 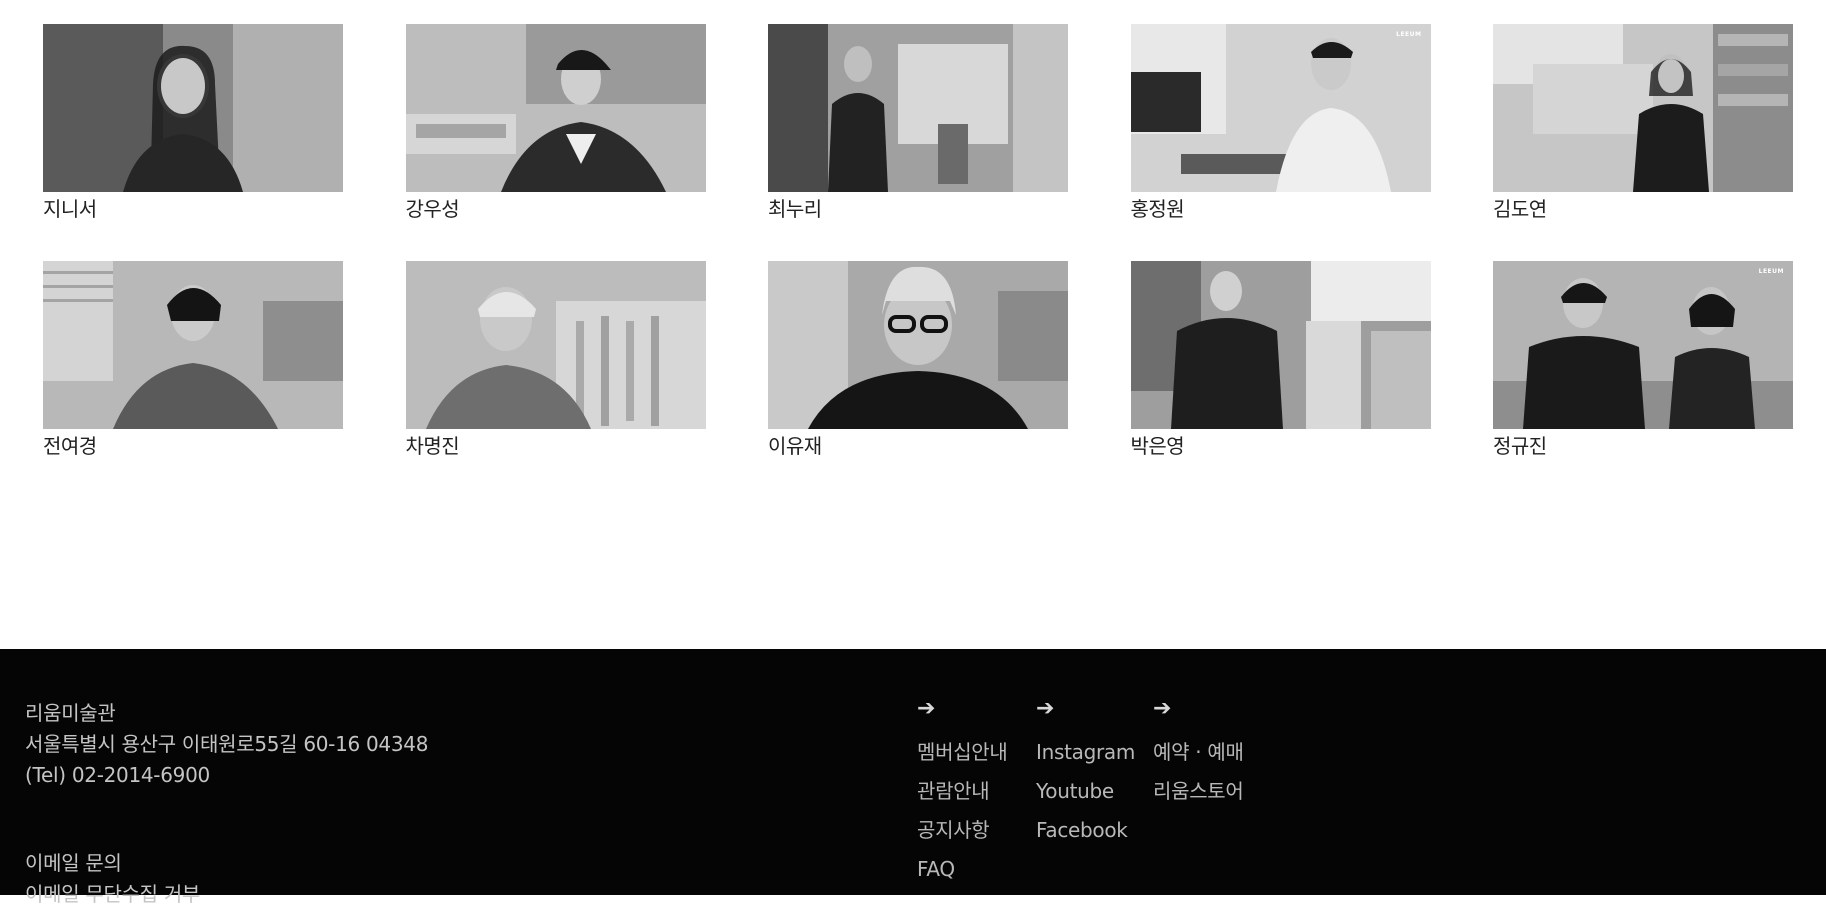 I want to click on artist-name: 지니서, so click(x=193, y=209).